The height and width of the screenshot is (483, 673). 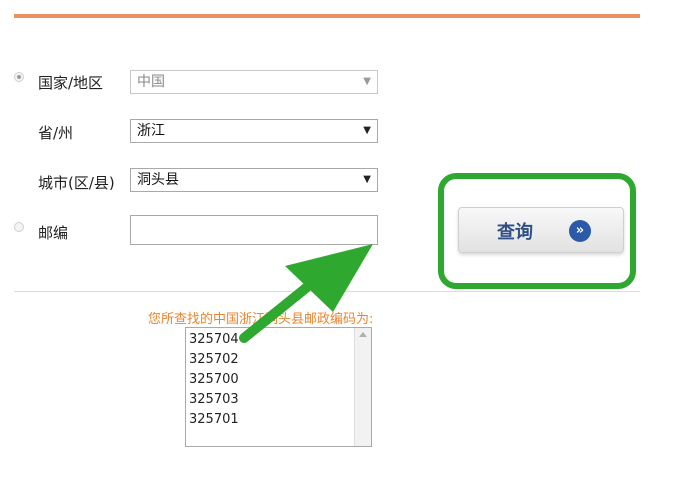 I want to click on annotation-arrow-icon, so click(x=306, y=293).